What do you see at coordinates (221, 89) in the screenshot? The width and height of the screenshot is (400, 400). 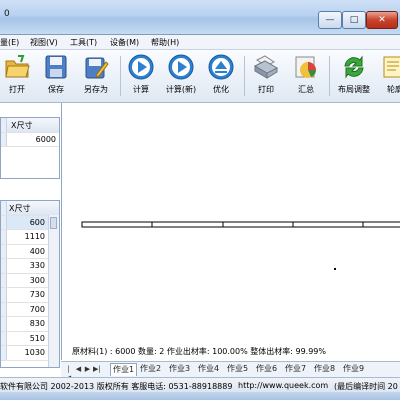 I see `optimize-label: 优化` at bounding box center [221, 89].